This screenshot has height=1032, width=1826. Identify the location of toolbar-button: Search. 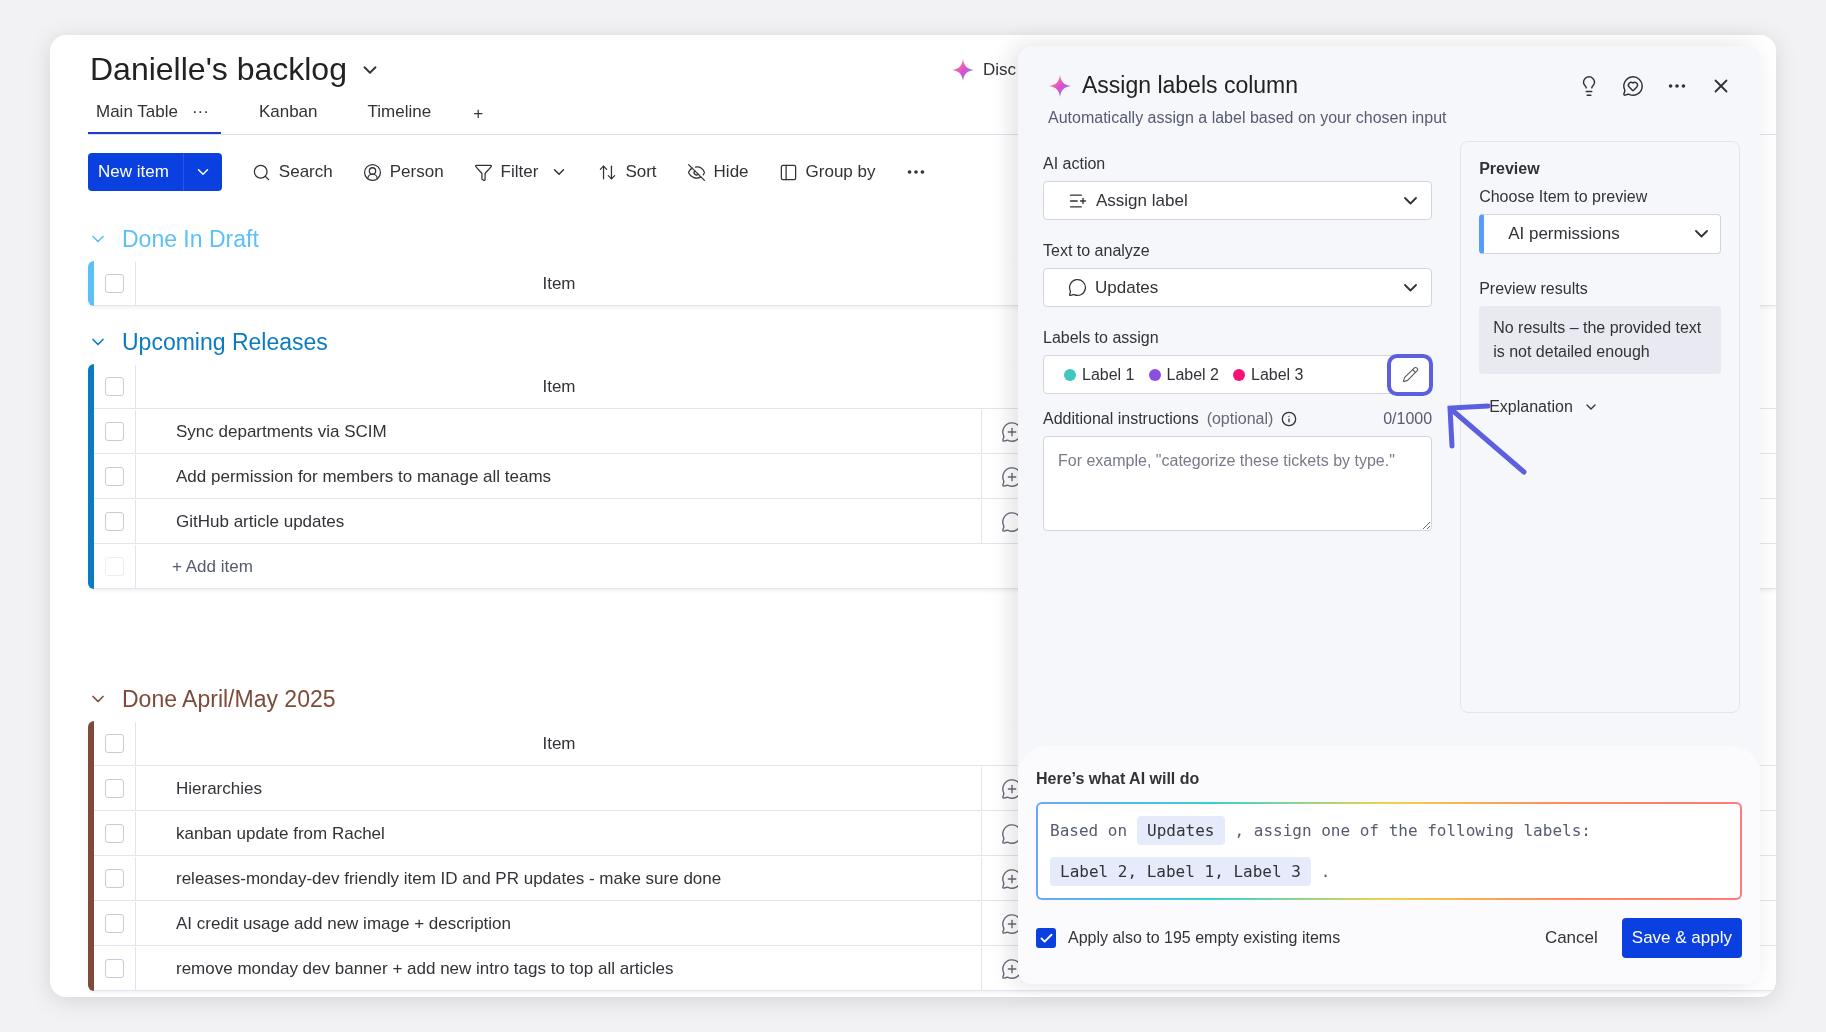
(292, 172).